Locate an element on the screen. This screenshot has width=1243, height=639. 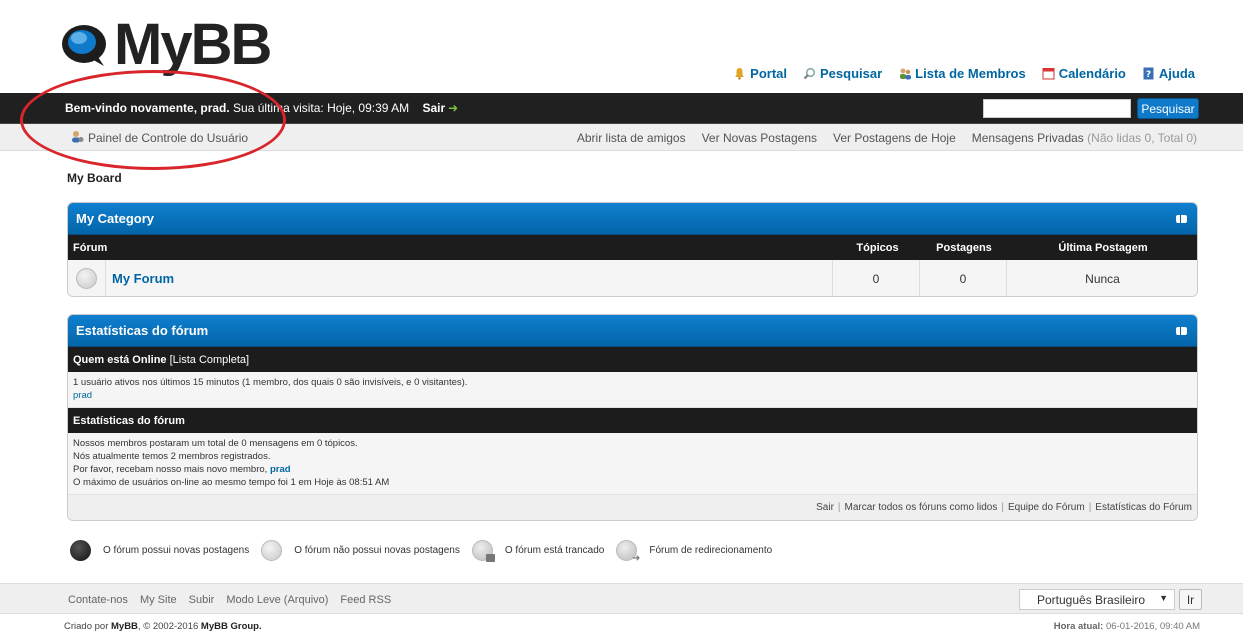
go-button: Ir is located at coordinates (1190, 599).